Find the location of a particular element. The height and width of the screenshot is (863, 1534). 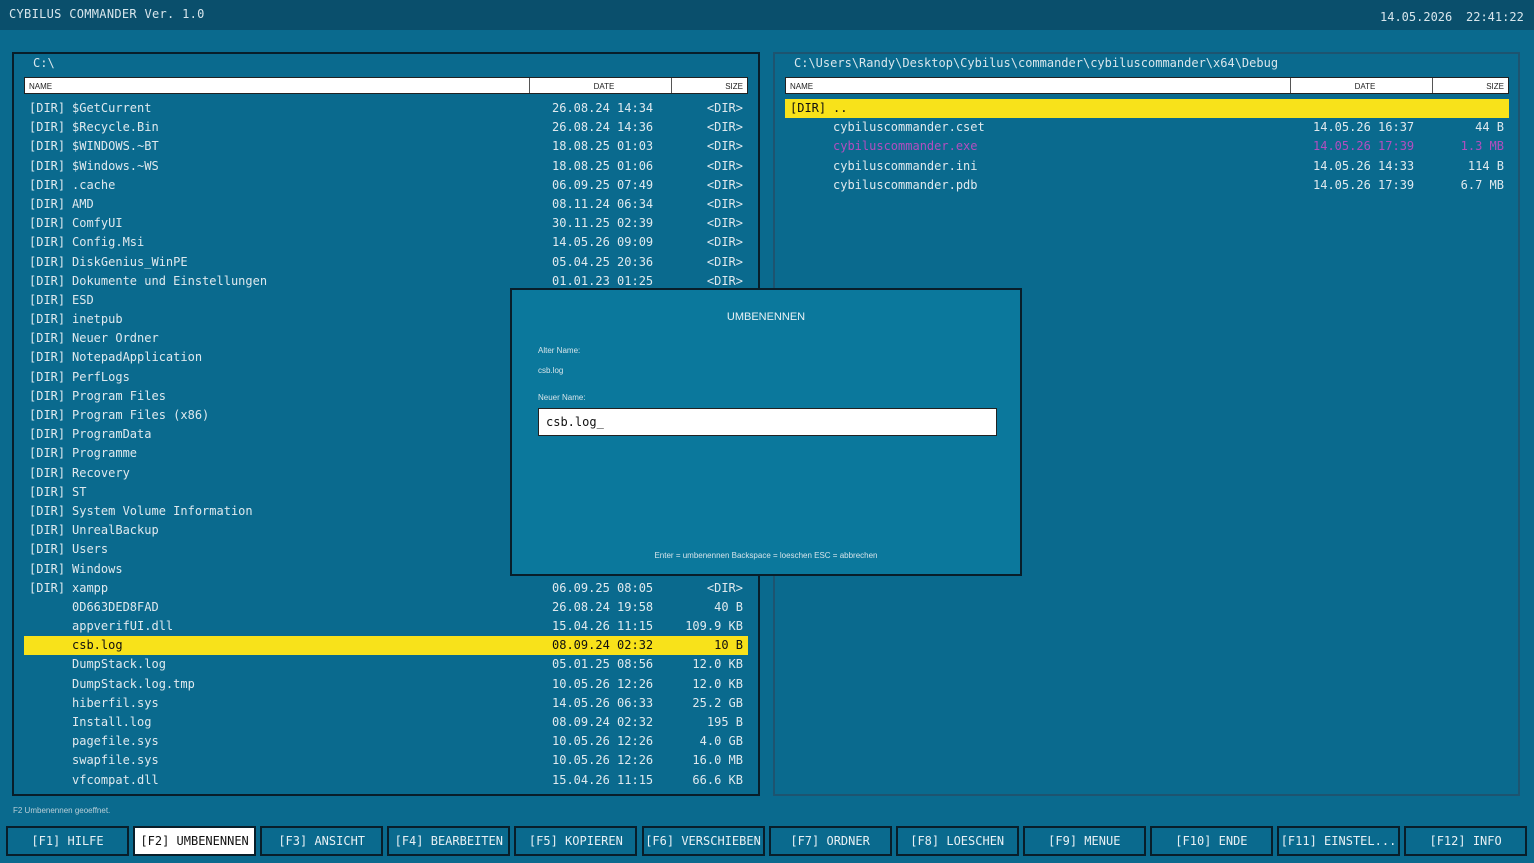

new-name-input: csb.log_ is located at coordinates (767, 422).